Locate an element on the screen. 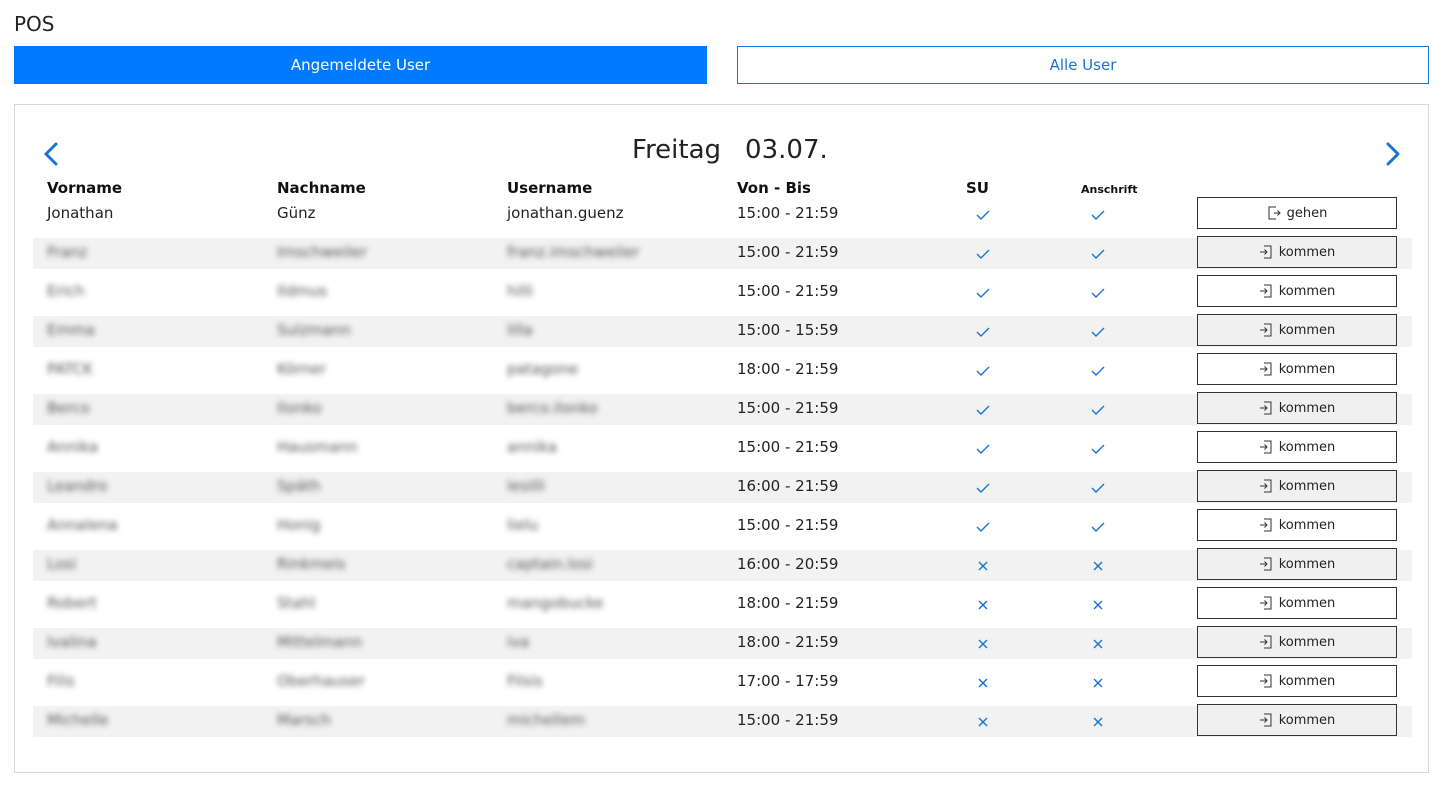 Image resolution: width=1441 pixels, height=789 pixels. tab-angemeldete-user: Angemeldete User is located at coordinates (360, 65).